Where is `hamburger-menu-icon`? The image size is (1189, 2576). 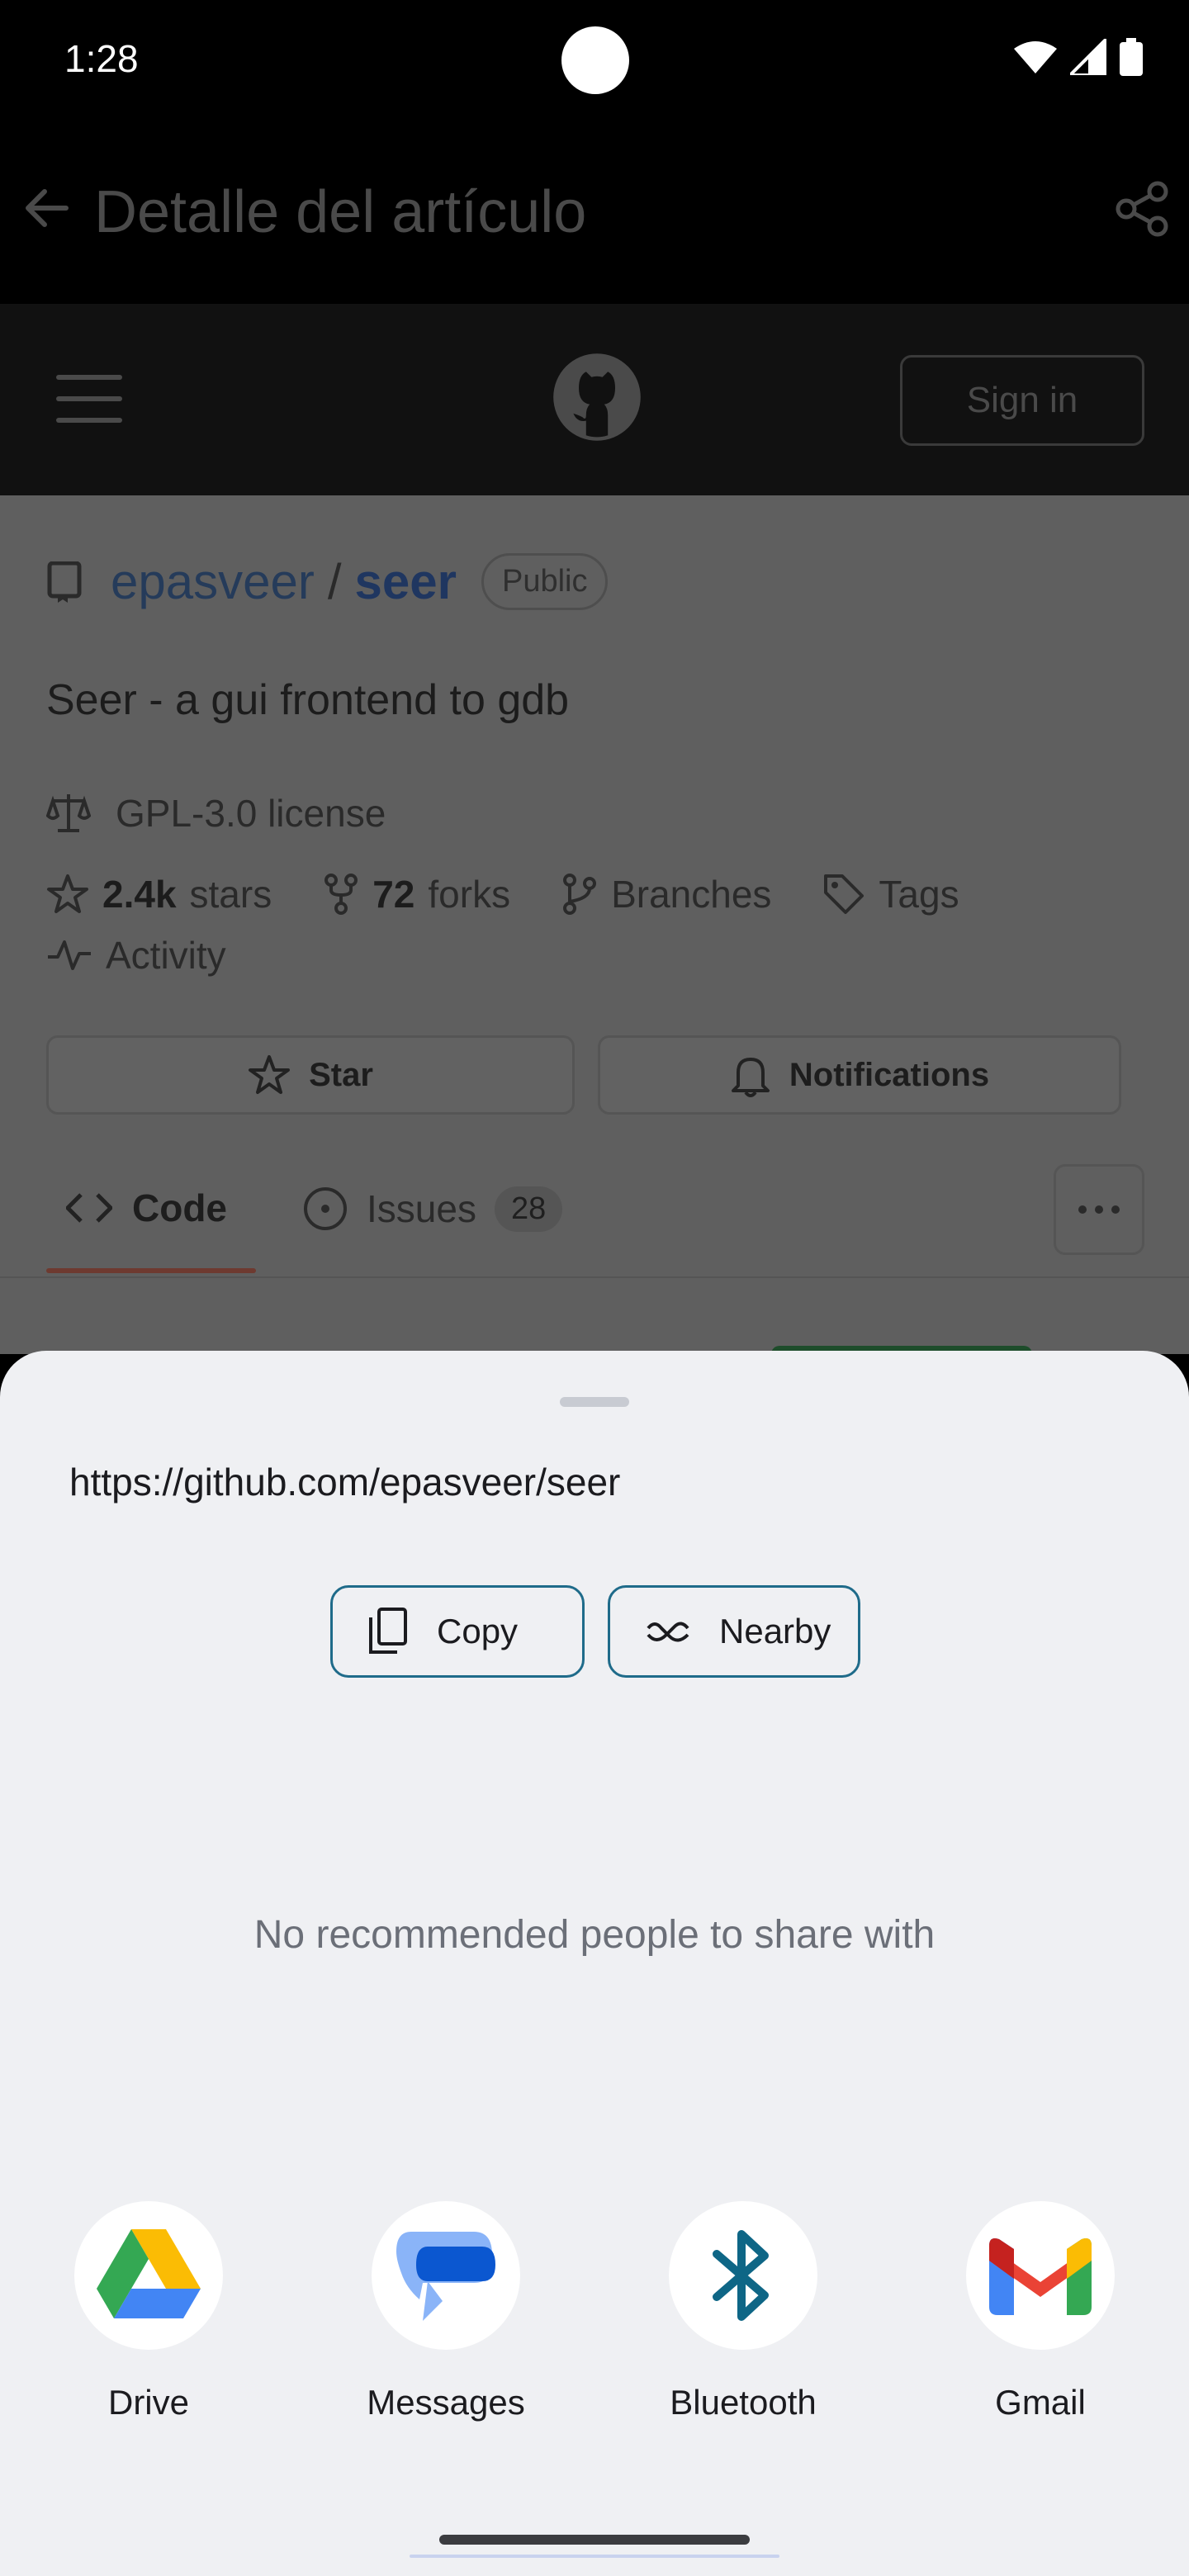
hamburger-menu-icon is located at coordinates (89, 399).